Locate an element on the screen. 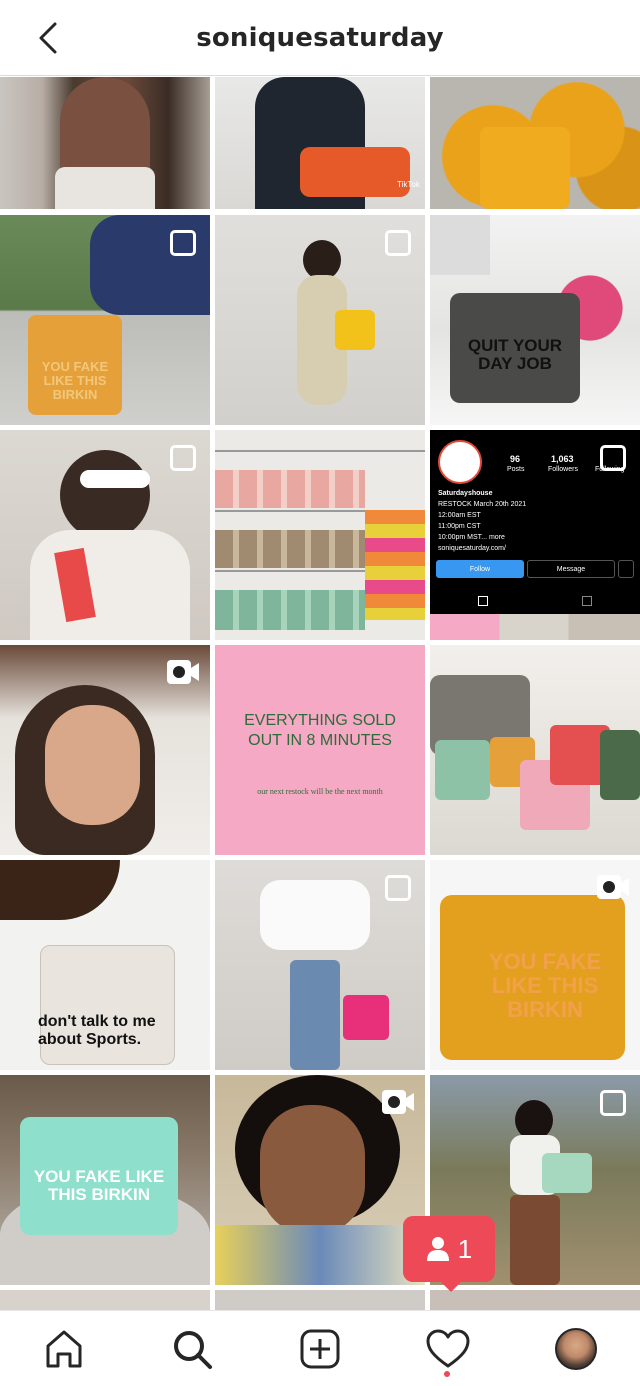 This screenshot has height=1386, width=640. message-label: Message is located at coordinates (571, 569).